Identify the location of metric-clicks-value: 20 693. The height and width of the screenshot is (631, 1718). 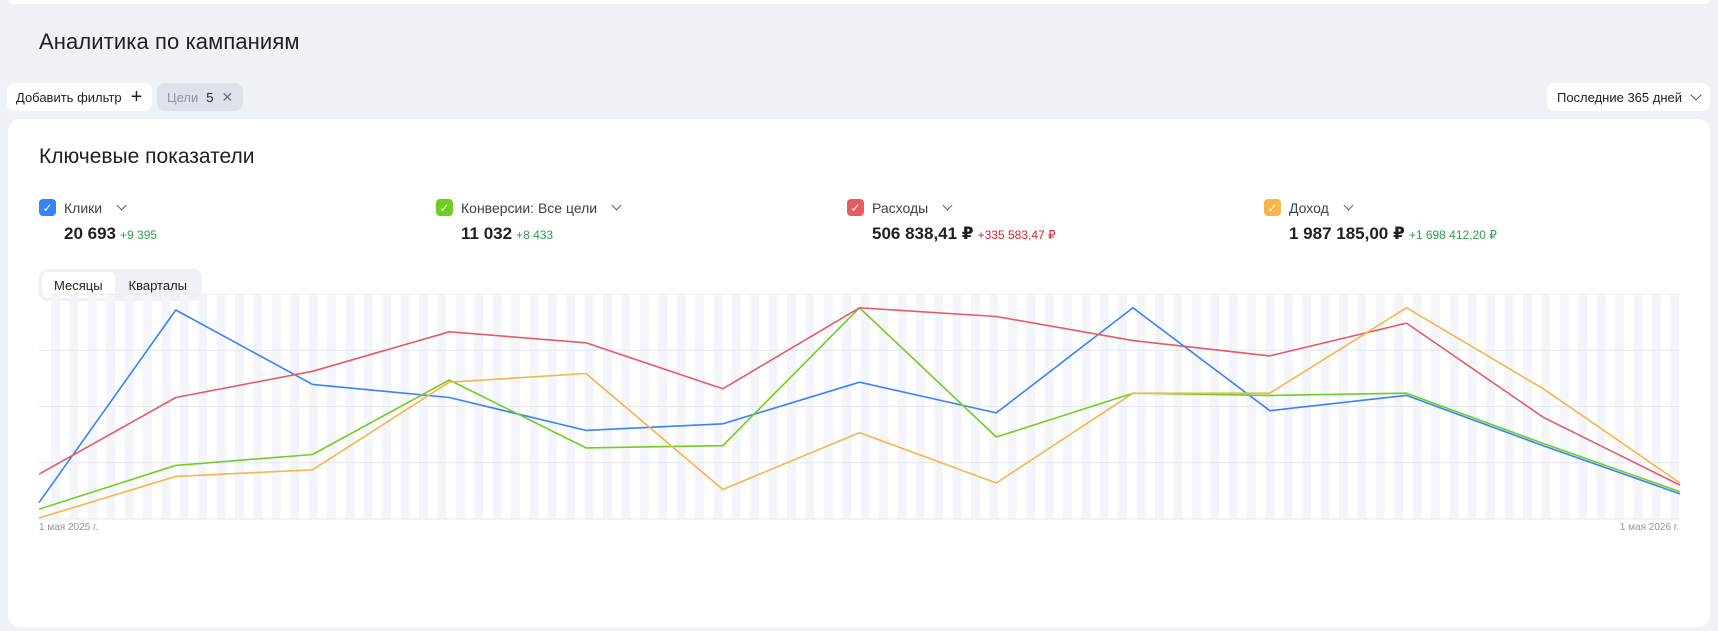
(90, 233).